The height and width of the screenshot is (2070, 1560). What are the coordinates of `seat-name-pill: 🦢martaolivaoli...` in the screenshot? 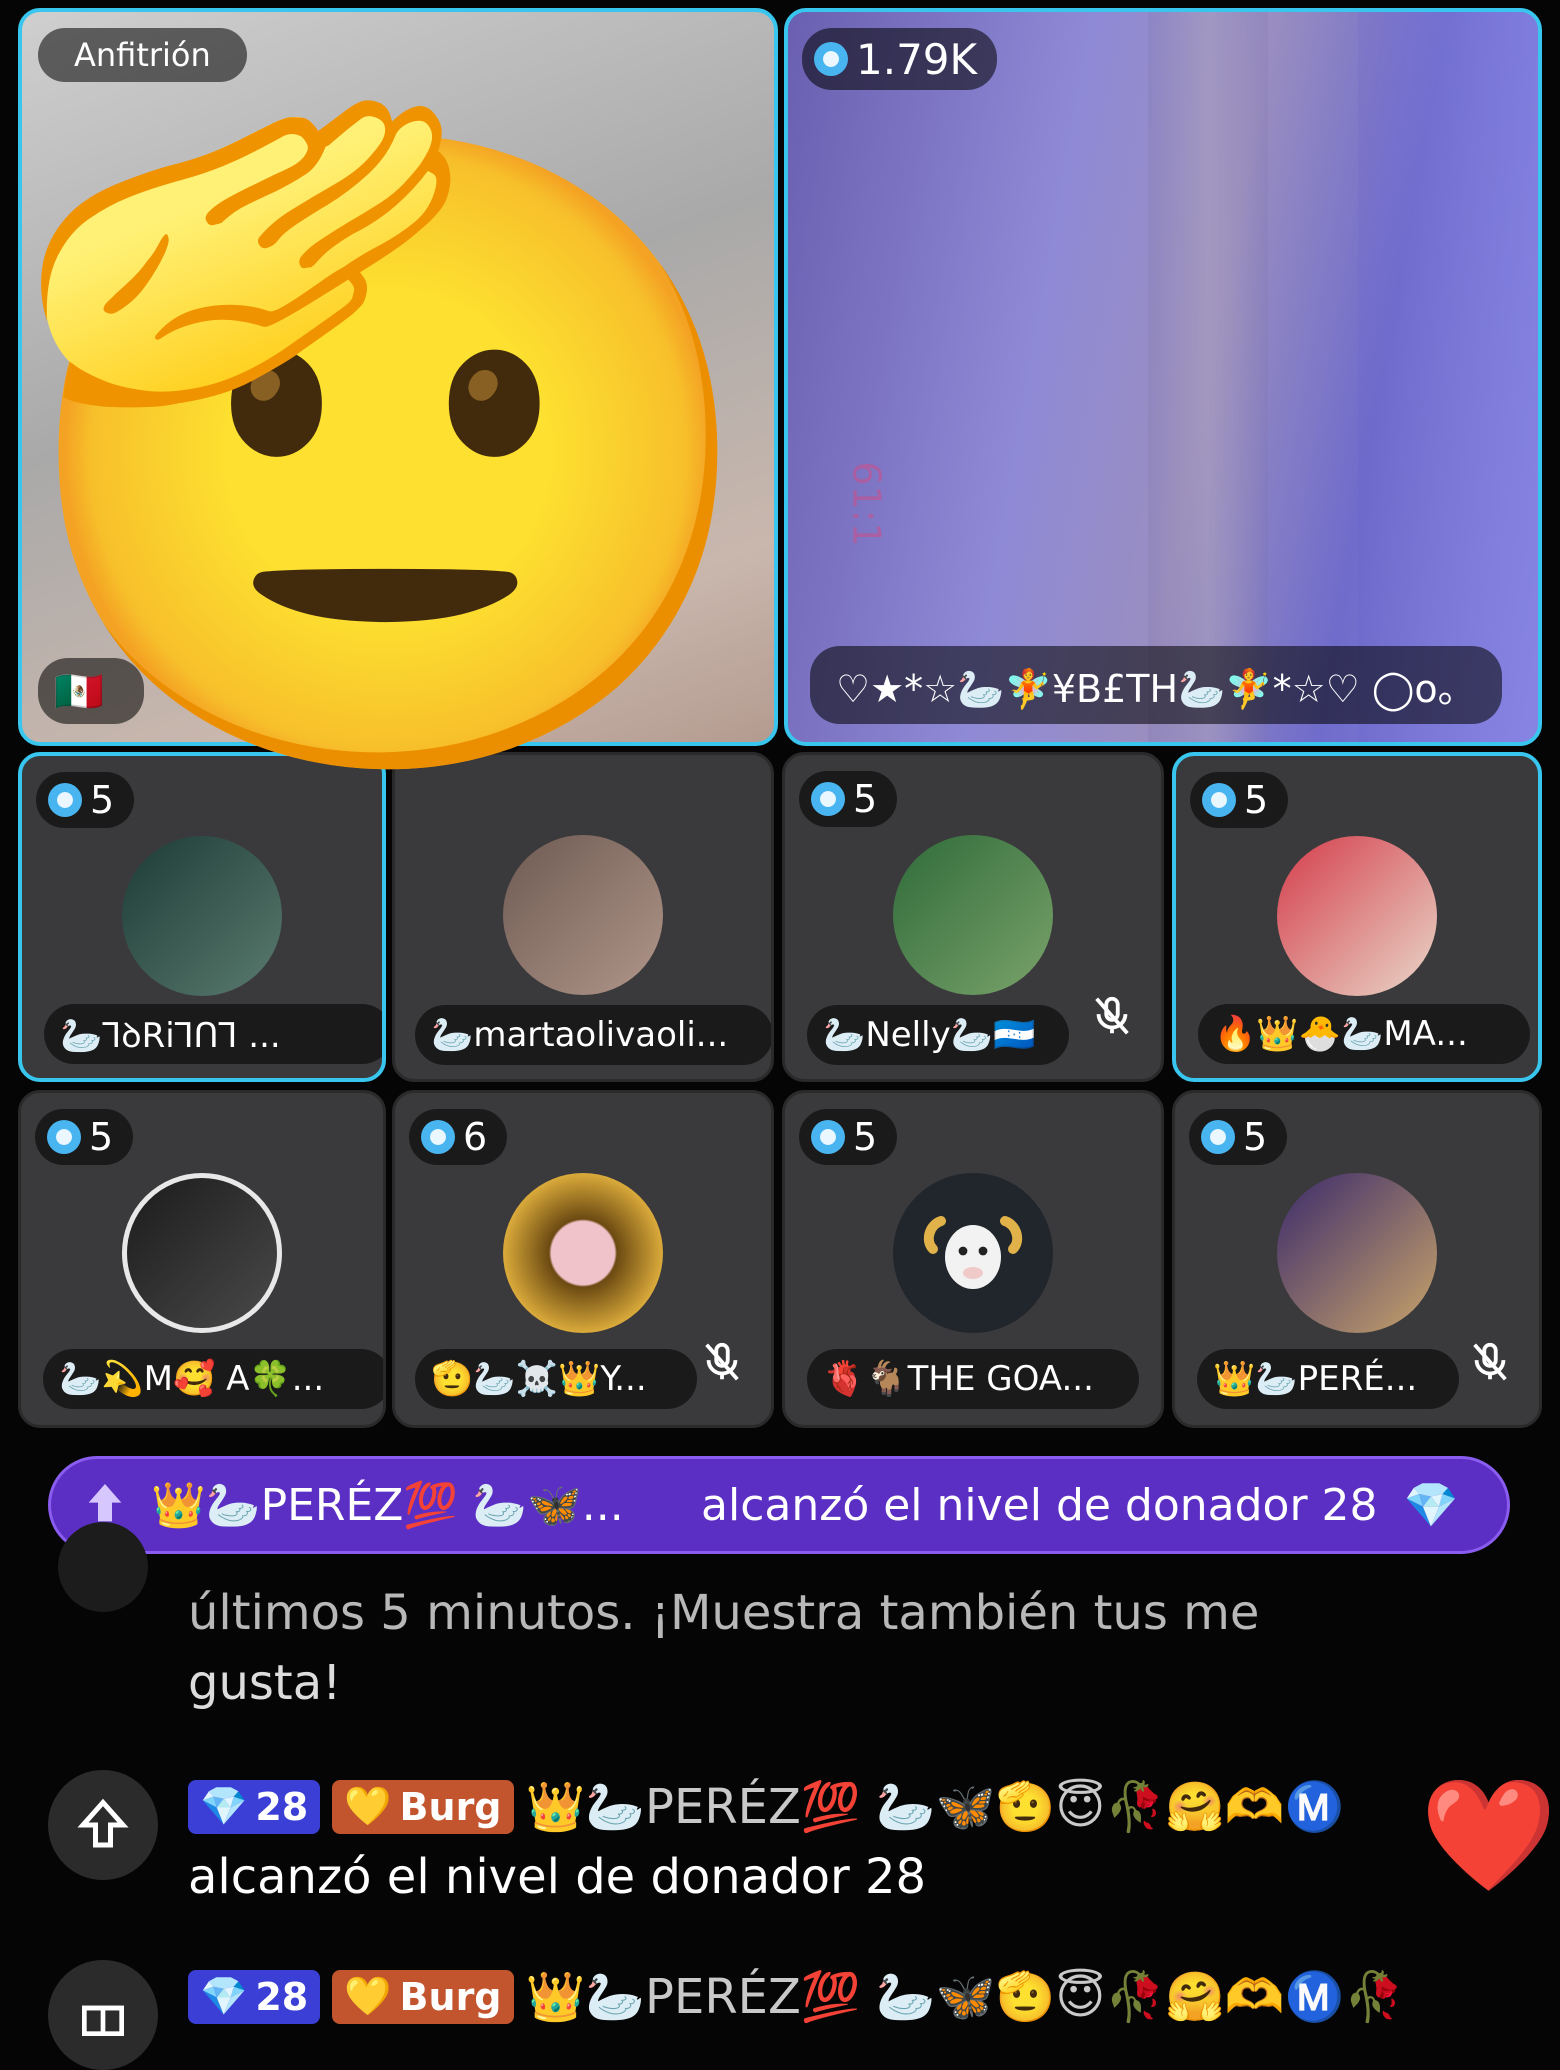 It's located at (593, 1035).